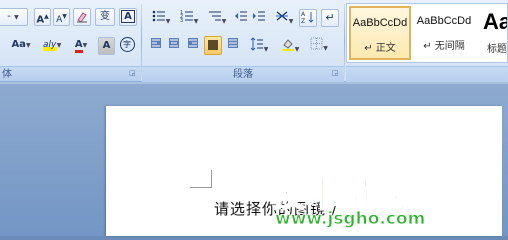  What do you see at coordinates (78, 46) in the screenshot?
I see `font-color-icon: A` at bounding box center [78, 46].